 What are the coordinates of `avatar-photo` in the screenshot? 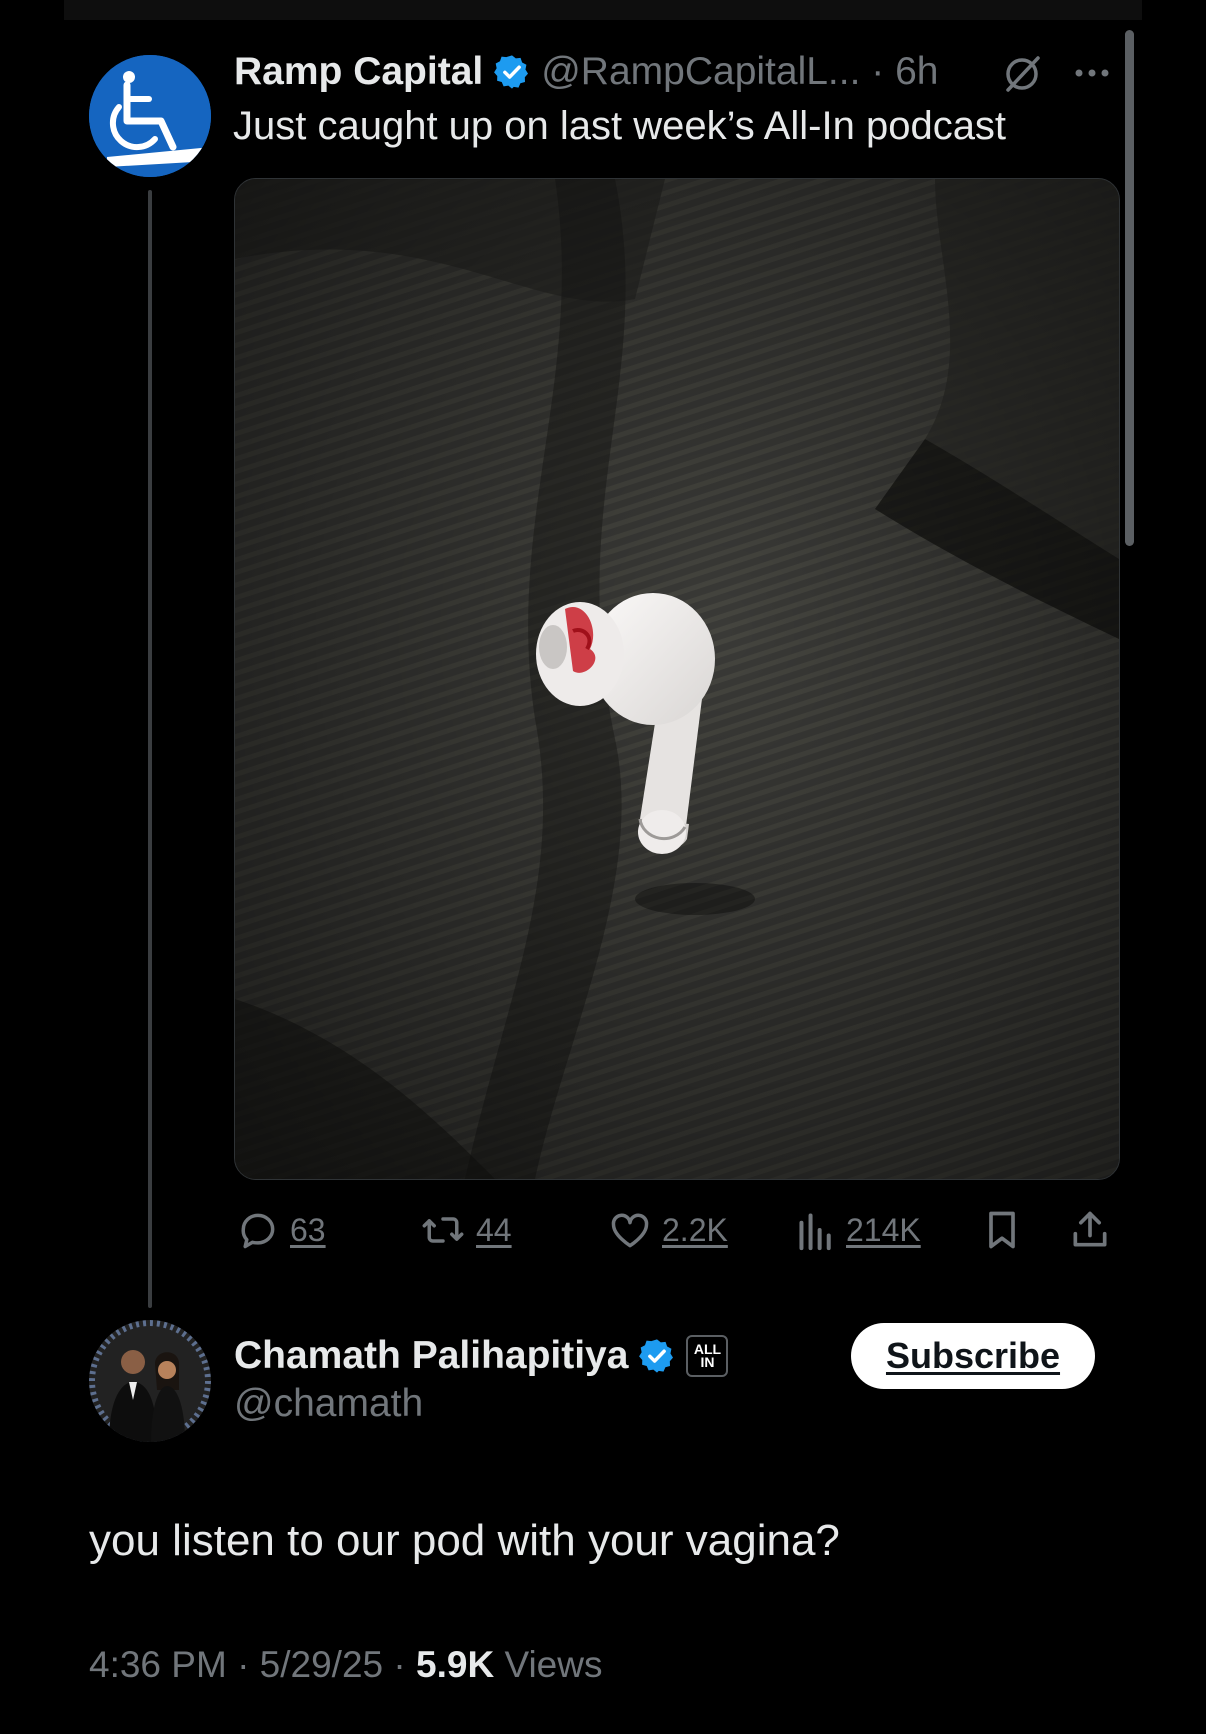 It's located at (150, 1381).